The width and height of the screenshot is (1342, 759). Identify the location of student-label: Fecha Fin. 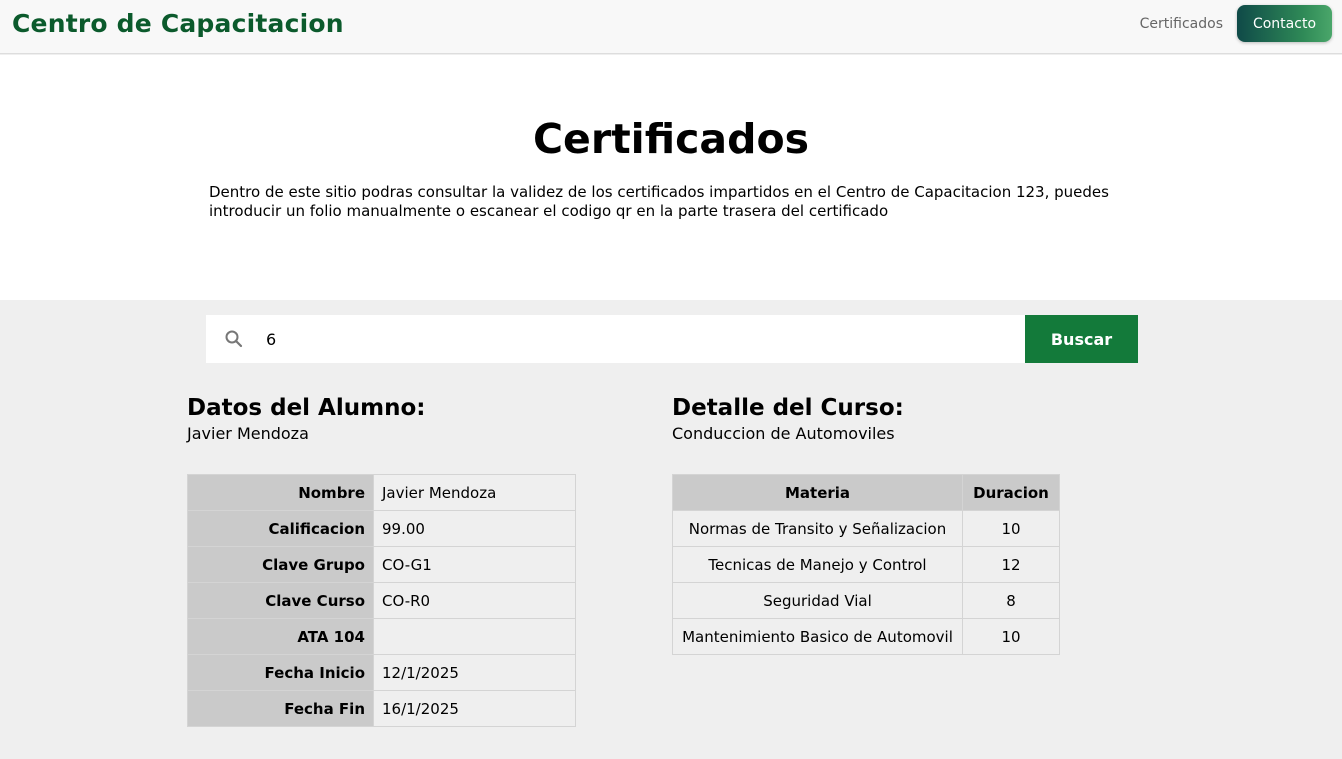
(280, 708).